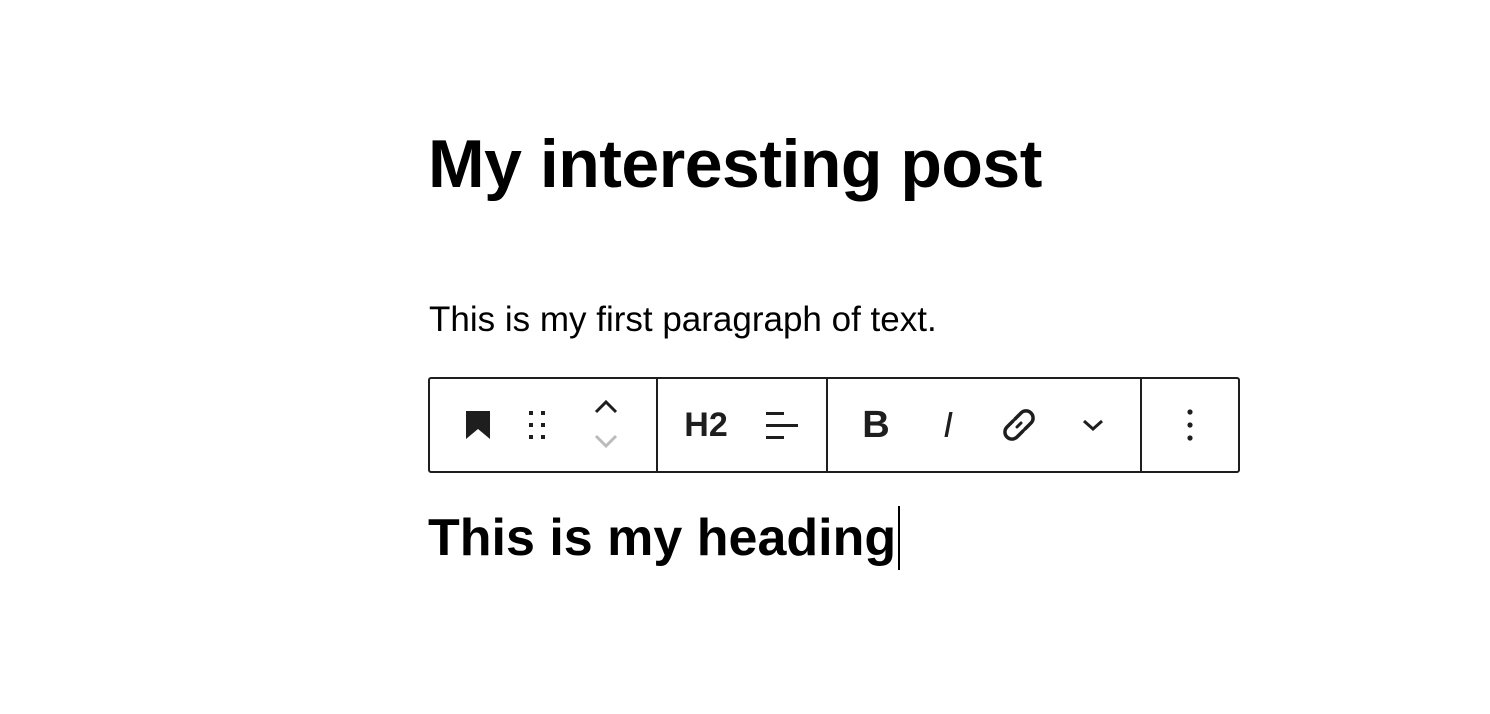 The height and width of the screenshot is (714, 1490). What do you see at coordinates (743, 425) in the screenshot?
I see `block-toolbar-group-heading: H2` at bounding box center [743, 425].